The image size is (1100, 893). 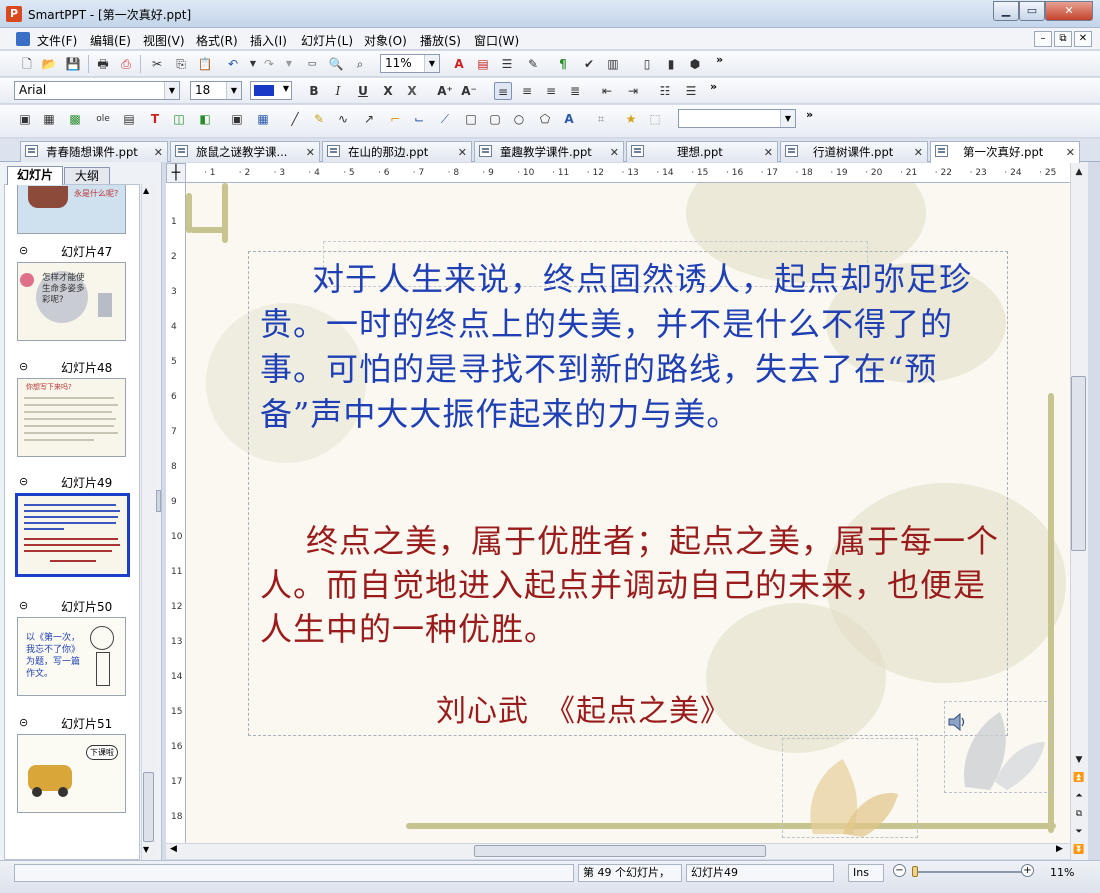 What do you see at coordinates (71, 301) in the screenshot?
I see `slide-thumbnail-47: 怎样才能使生命多姿多彩呢?` at bounding box center [71, 301].